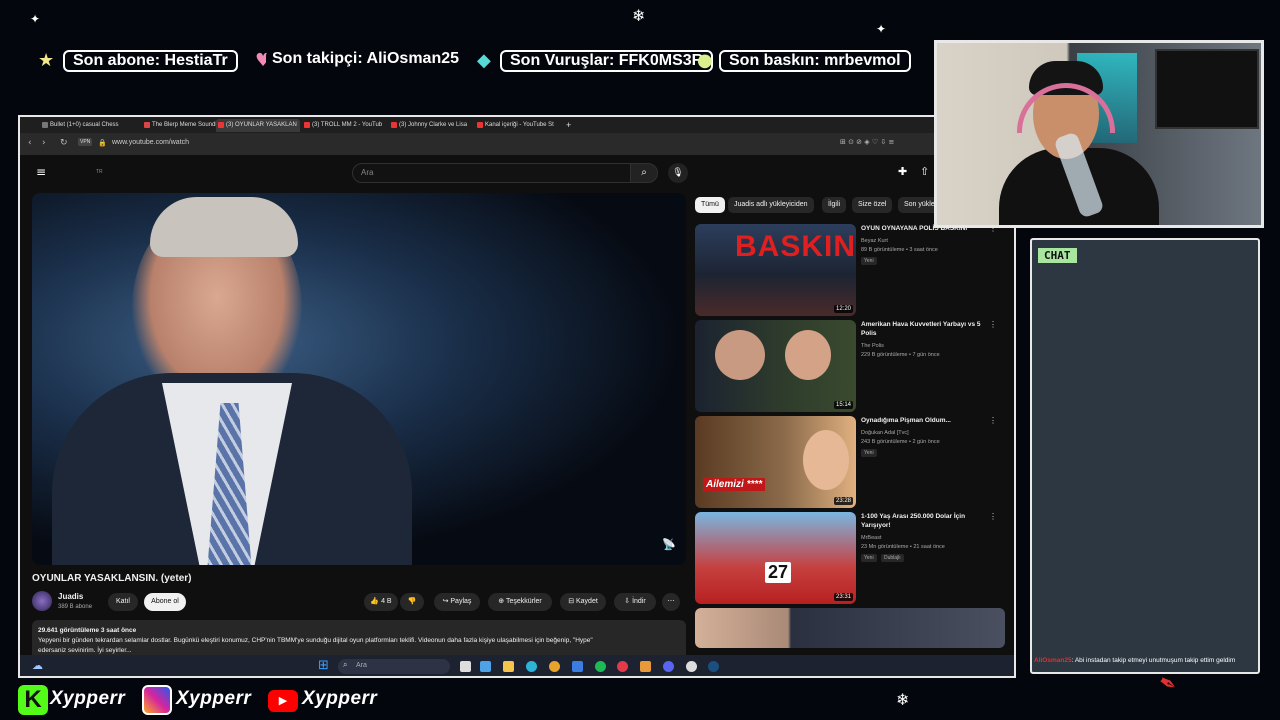 The image size is (1280, 720). Describe the element at coordinates (361, 665) in the screenshot. I see `taskbar-search-placeholder: Ara` at that location.